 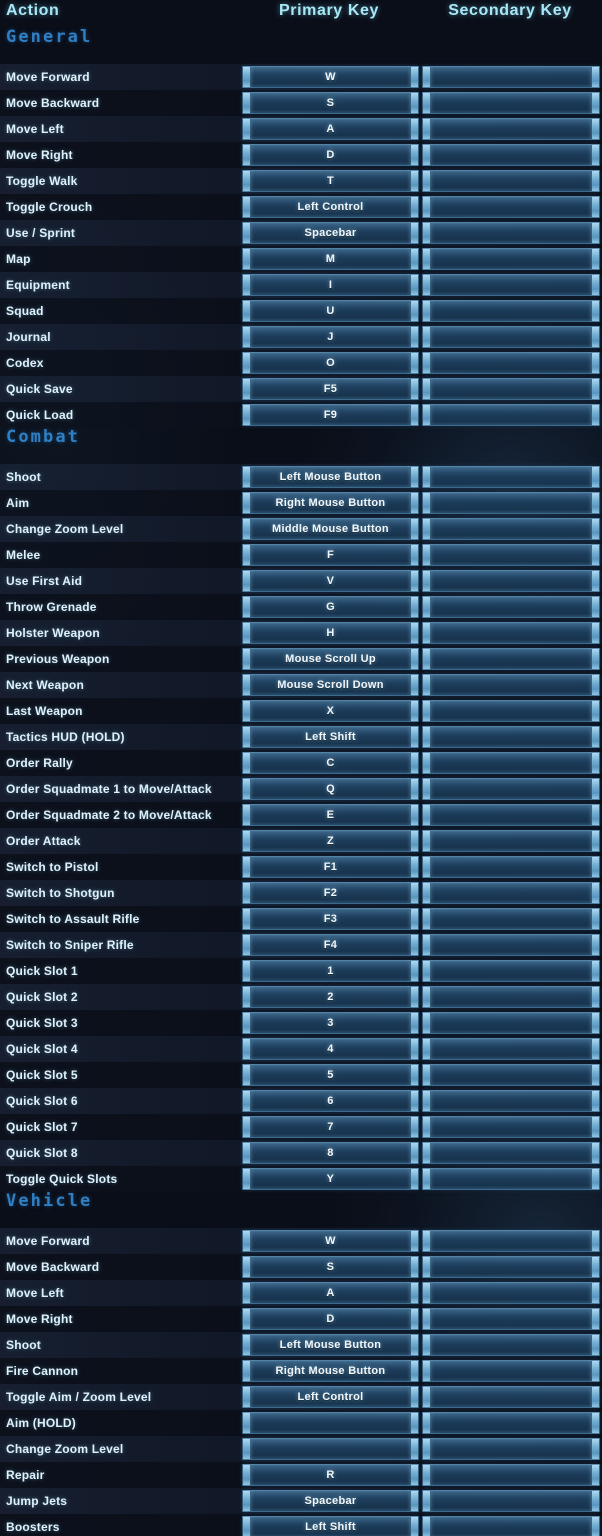 What do you see at coordinates (330, 1049) in the screenshot?
I see `primary-key-button: 4` at bounding box center [330, 1049].